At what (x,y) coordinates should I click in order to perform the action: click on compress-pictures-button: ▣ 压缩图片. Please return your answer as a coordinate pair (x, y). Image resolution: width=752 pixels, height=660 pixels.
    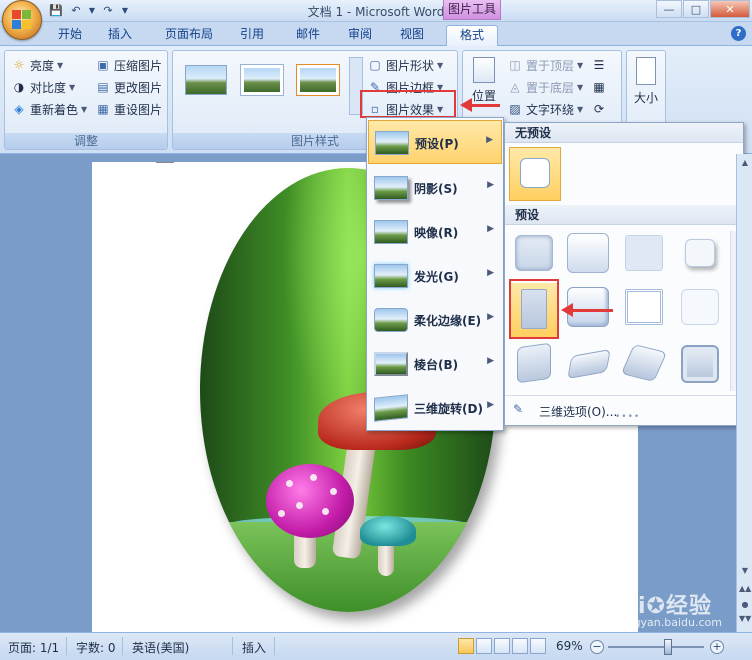
    Looking at the image, I should click on (128, 65).